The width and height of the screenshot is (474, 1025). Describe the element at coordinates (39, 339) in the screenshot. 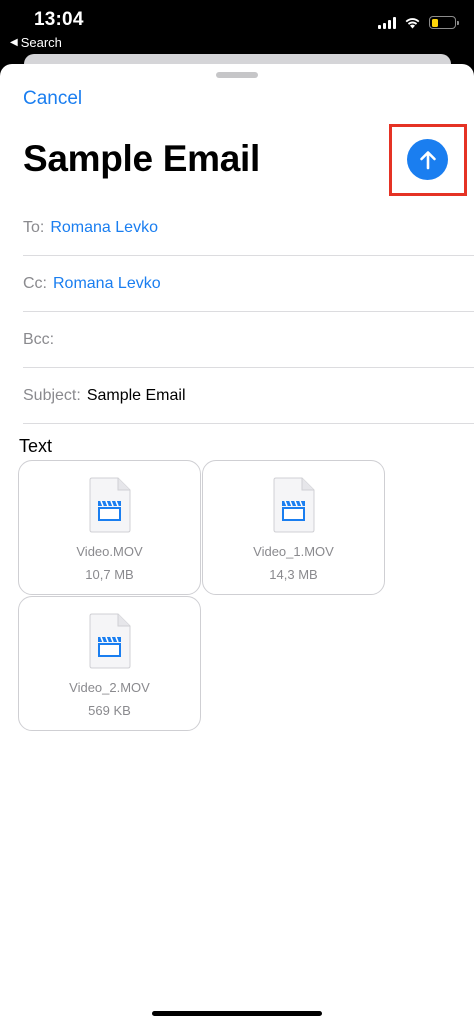

I see `bcc-label: Bcc:` at that location.